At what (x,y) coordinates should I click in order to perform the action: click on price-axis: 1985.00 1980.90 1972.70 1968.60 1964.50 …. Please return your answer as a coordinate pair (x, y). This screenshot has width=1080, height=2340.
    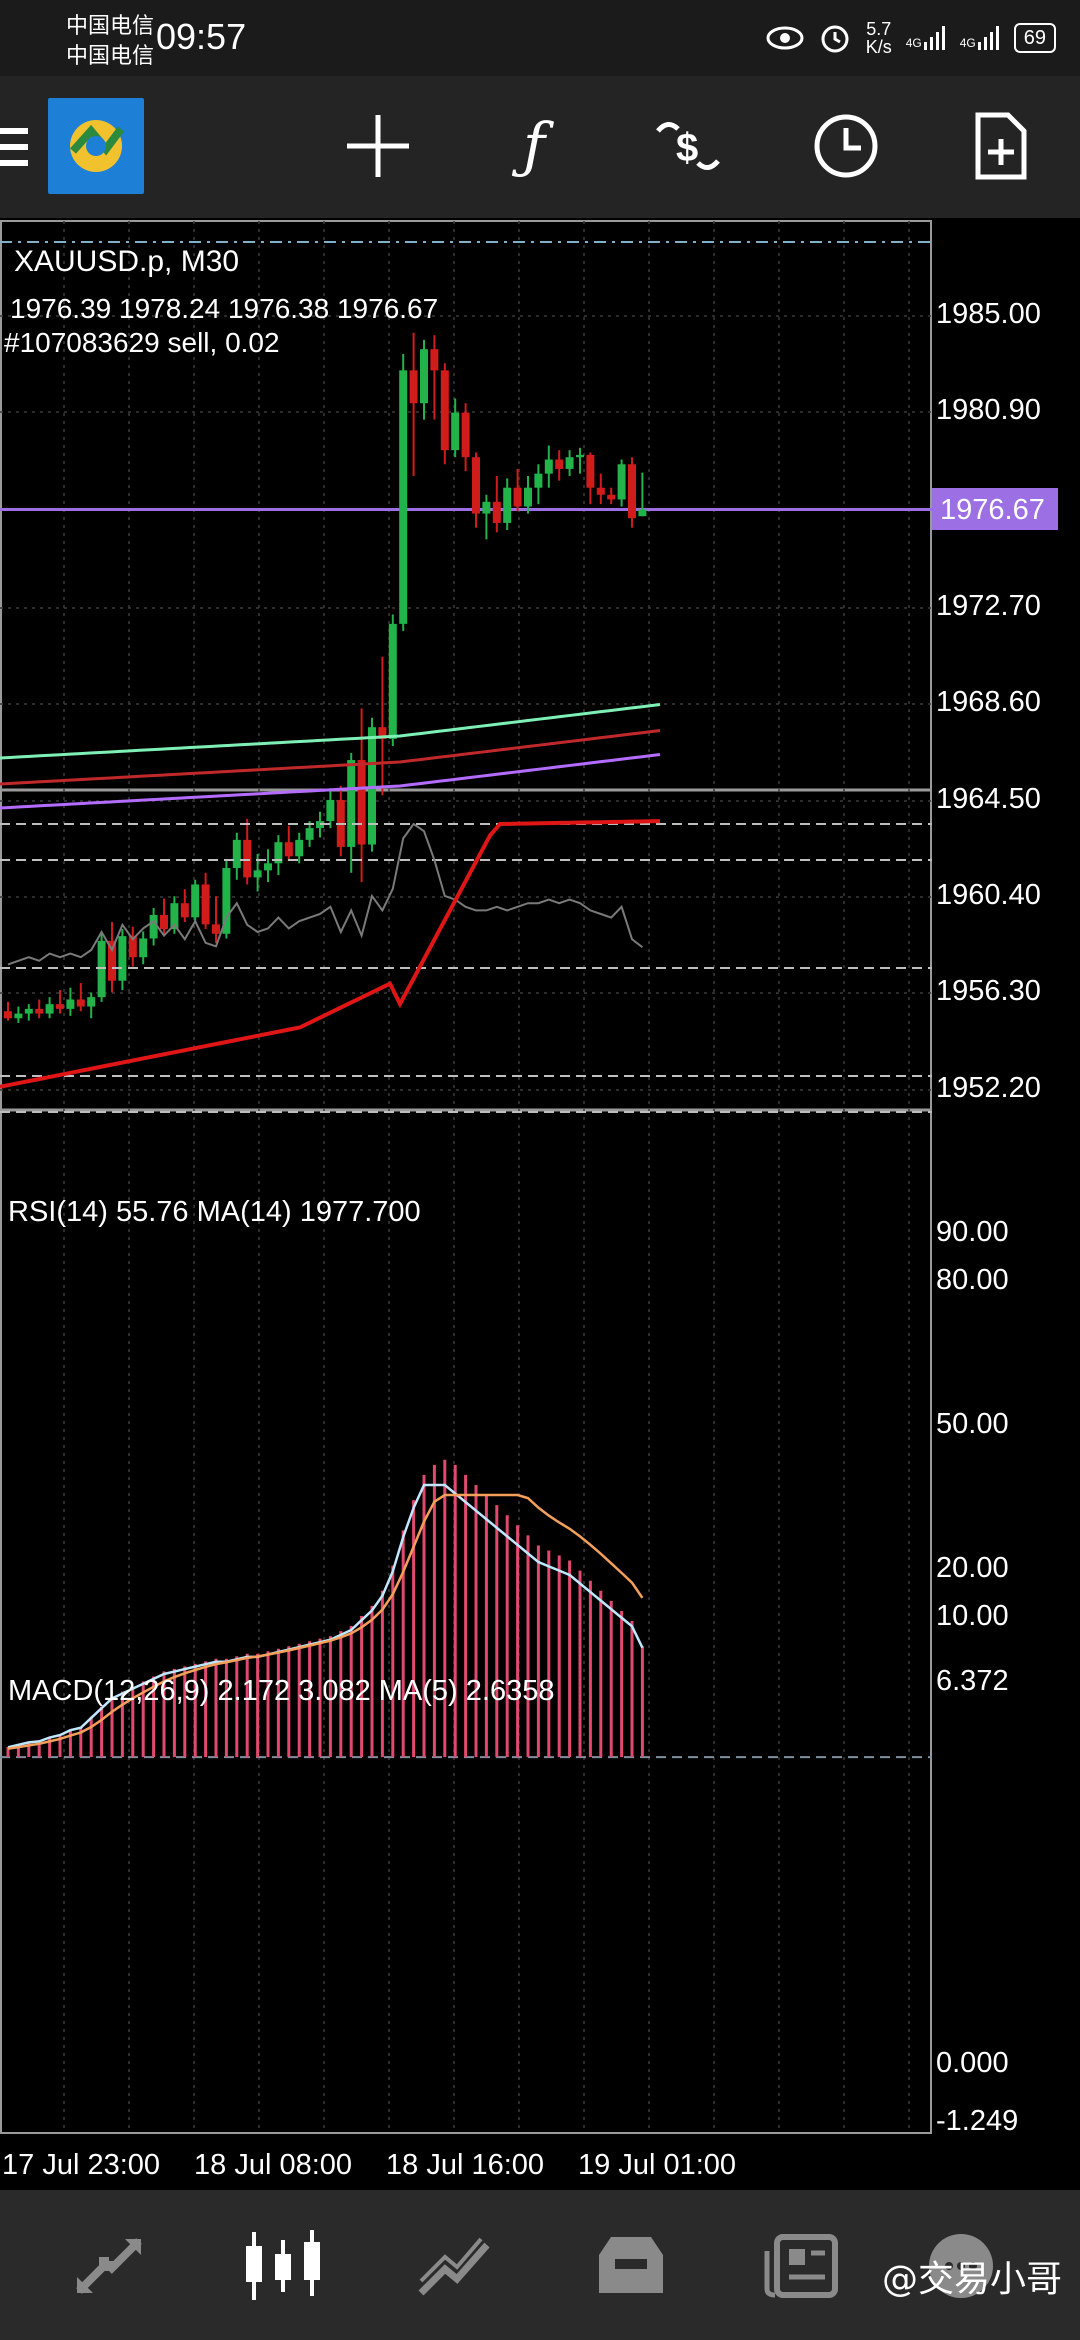
    Looking at the image, I should click on (988, 701).